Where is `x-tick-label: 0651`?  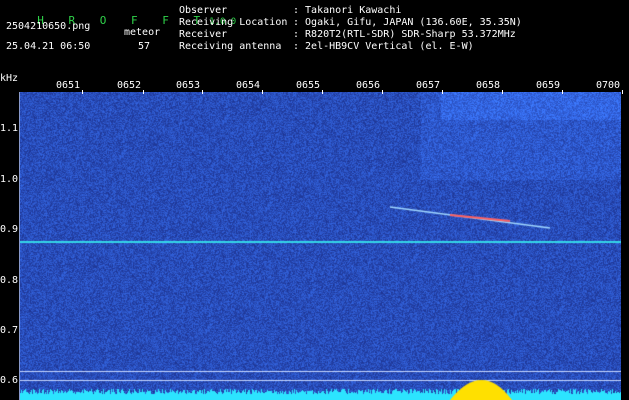
x-tick-label: 0651 is located at coordinates (68, 85).